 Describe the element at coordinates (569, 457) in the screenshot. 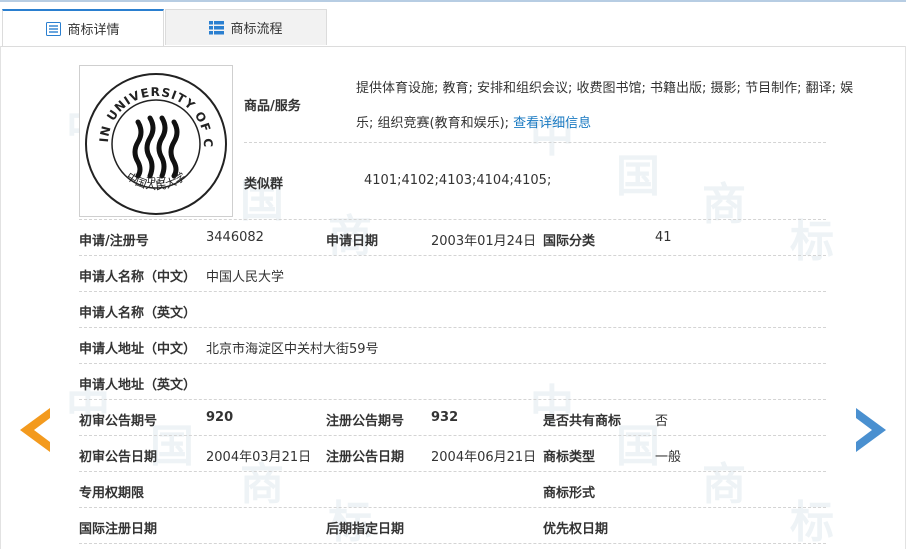

I see `trademark-type-label: 商标类型` at that location.